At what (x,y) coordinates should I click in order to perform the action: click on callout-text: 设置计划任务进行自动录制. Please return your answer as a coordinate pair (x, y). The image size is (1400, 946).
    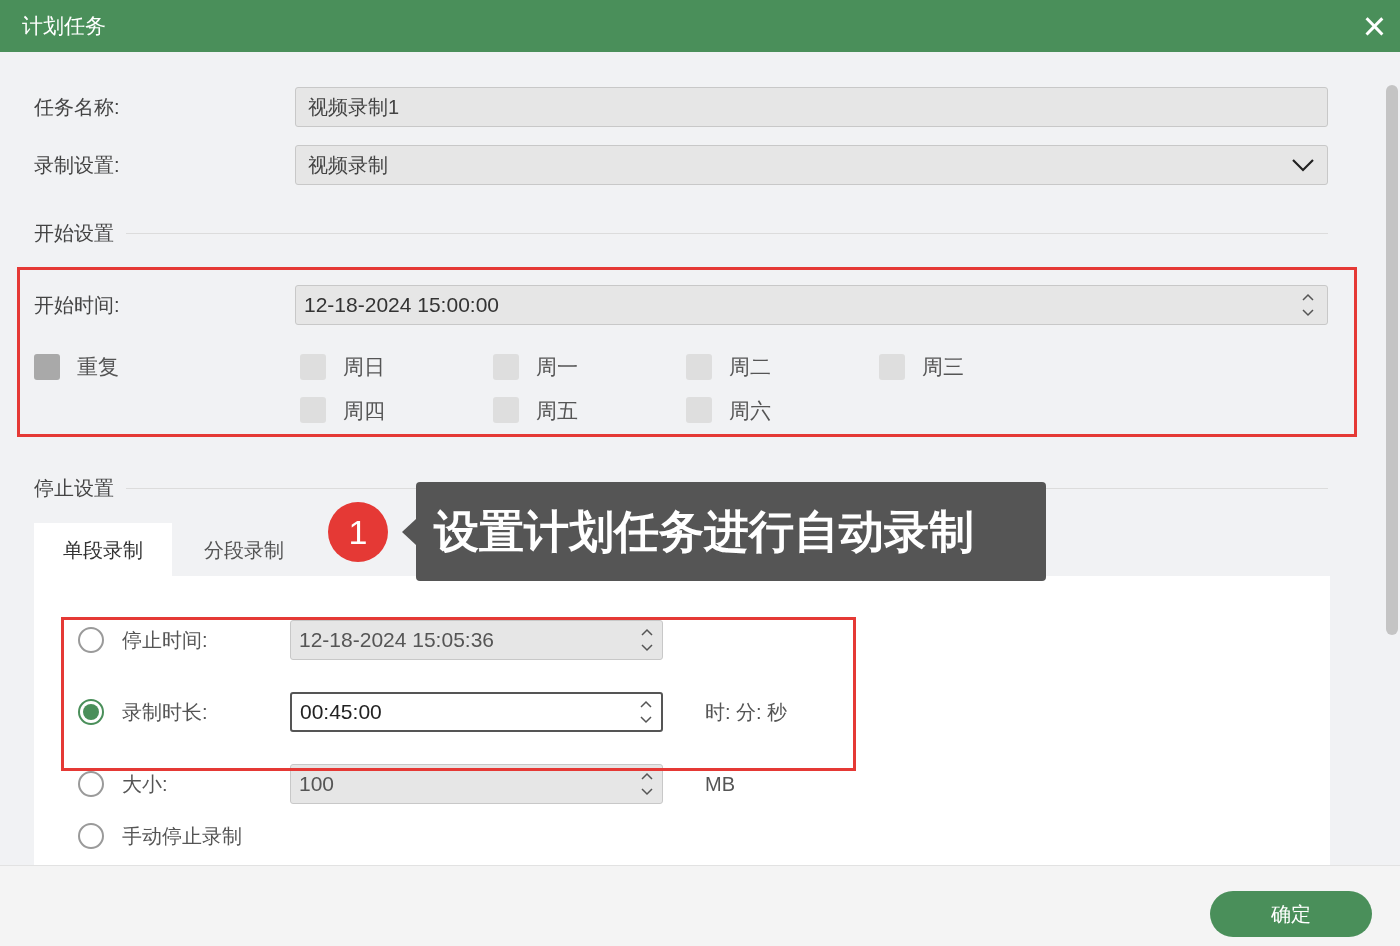
    Looking at the image, I should click on (704, 531).